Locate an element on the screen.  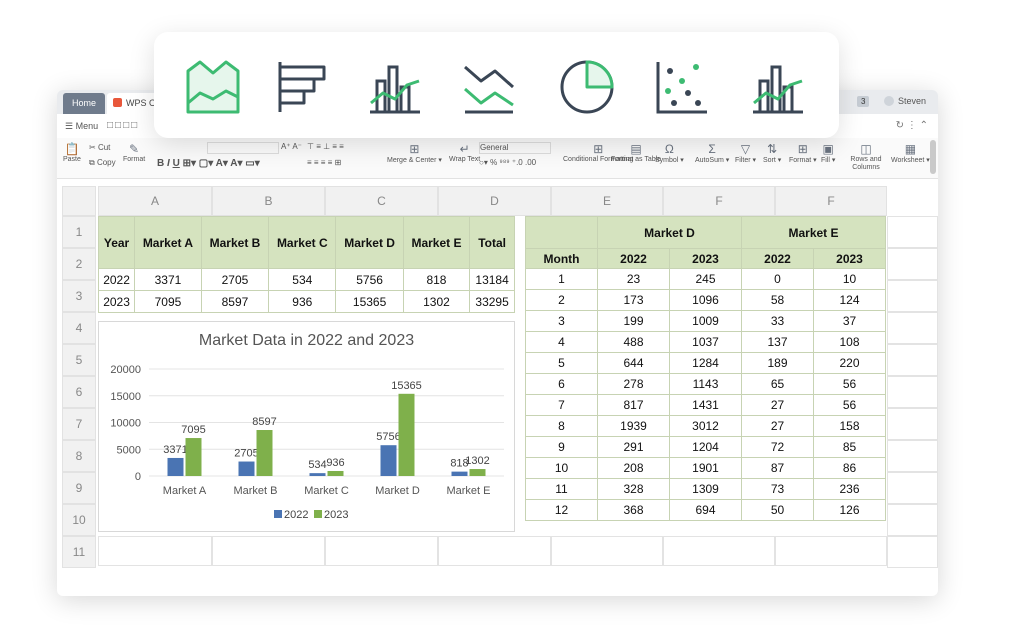
column-header: A is located at coordinates (155, 201).